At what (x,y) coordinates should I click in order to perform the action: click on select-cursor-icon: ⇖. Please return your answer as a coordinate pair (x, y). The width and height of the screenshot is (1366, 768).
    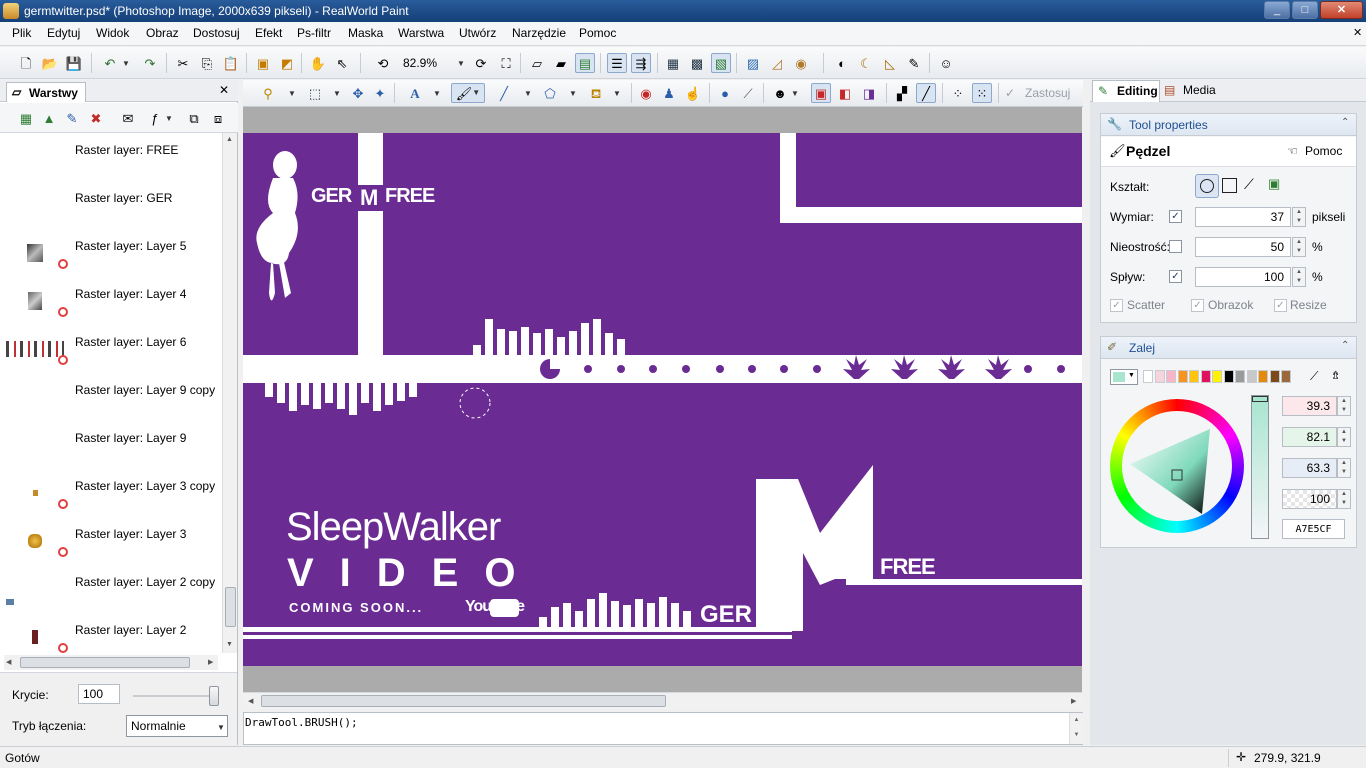
    Looking at the image, I should click on (342, 63).